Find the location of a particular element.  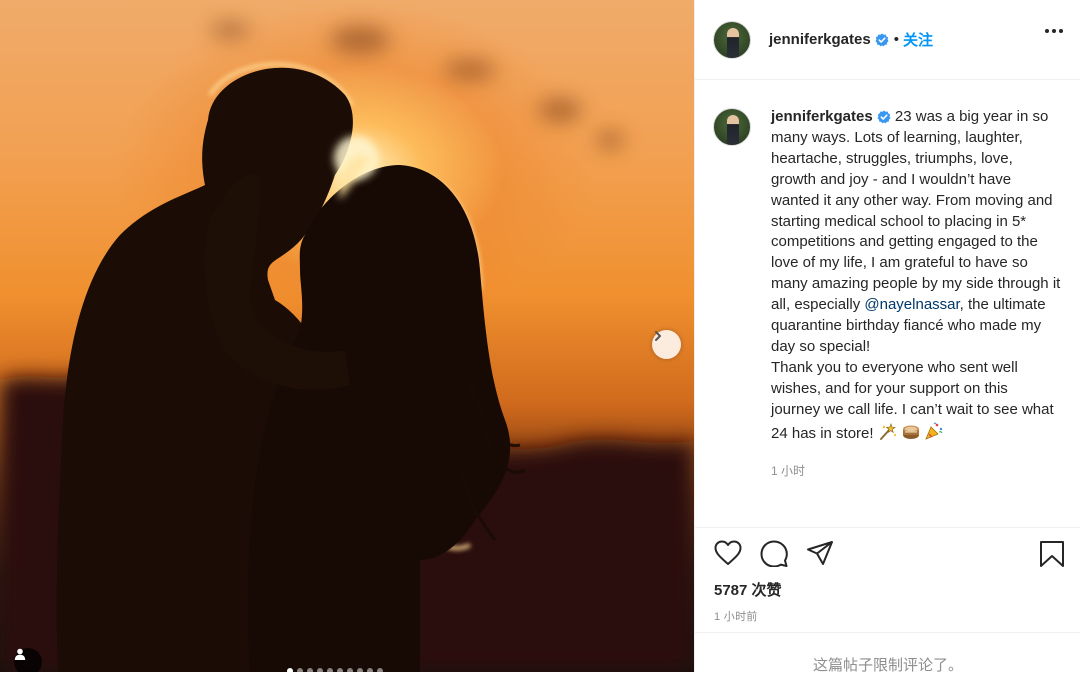

next-slide-button is located at coordinates (666, 344).